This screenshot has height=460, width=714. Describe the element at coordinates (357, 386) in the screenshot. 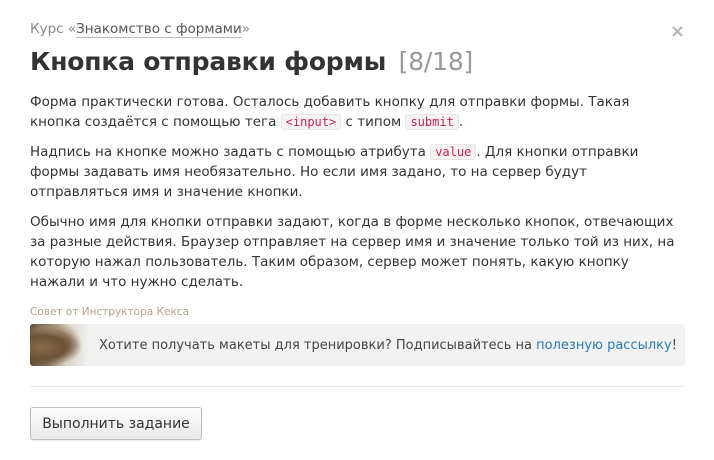

I see `divider` at that location.